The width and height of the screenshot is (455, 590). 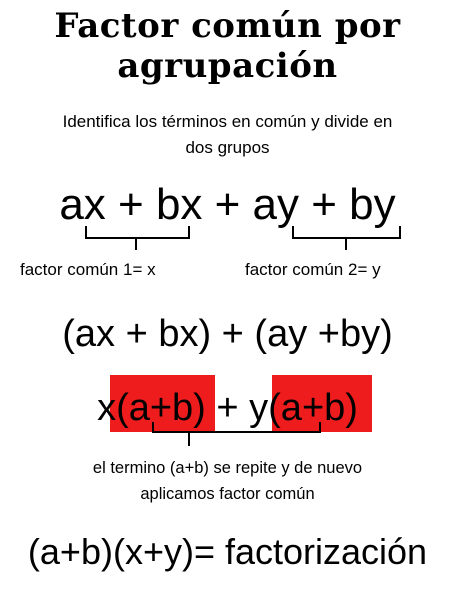 I want to click on factor-x: x, so click(x=107, y=408).